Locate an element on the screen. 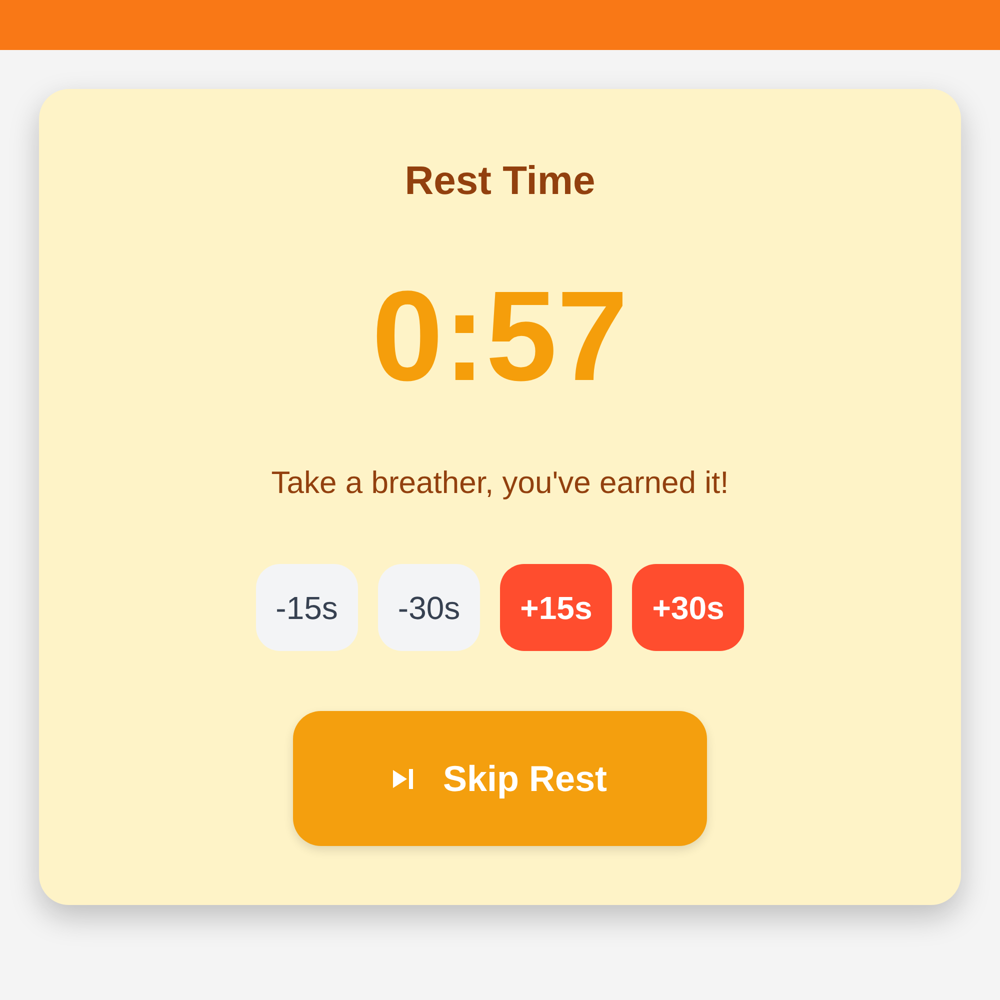 Image resolution: width=1000 pixels, height=1000 pixels. card-title: Rest Time is located at coordinates (500, 181).